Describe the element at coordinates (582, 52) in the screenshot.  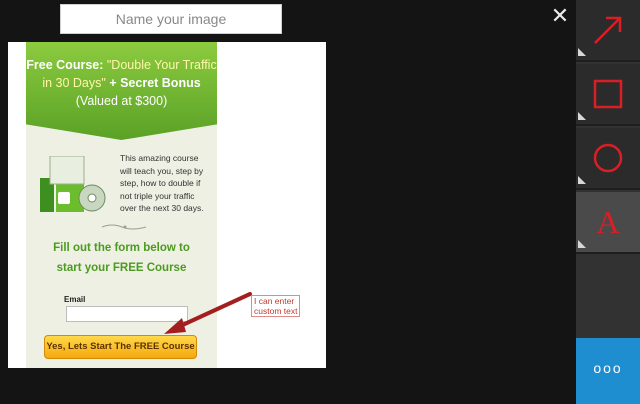
I see `arrow-tool-corner` at that location.